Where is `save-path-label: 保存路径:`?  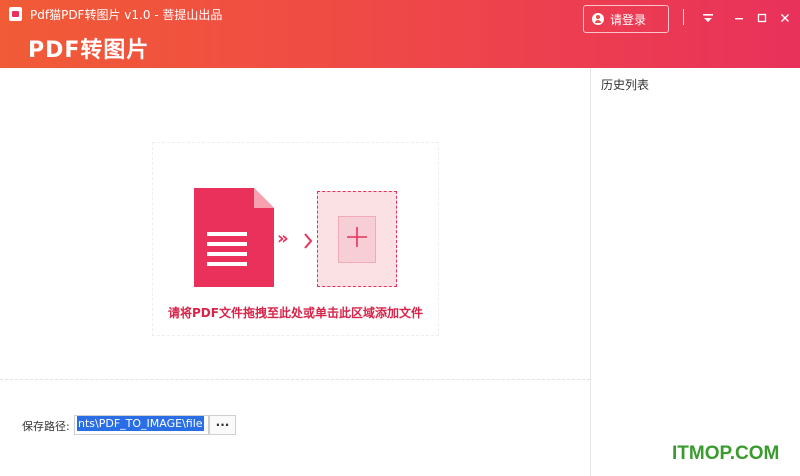 save-path-label: 保存路径: is located at coordinates (46, 426).